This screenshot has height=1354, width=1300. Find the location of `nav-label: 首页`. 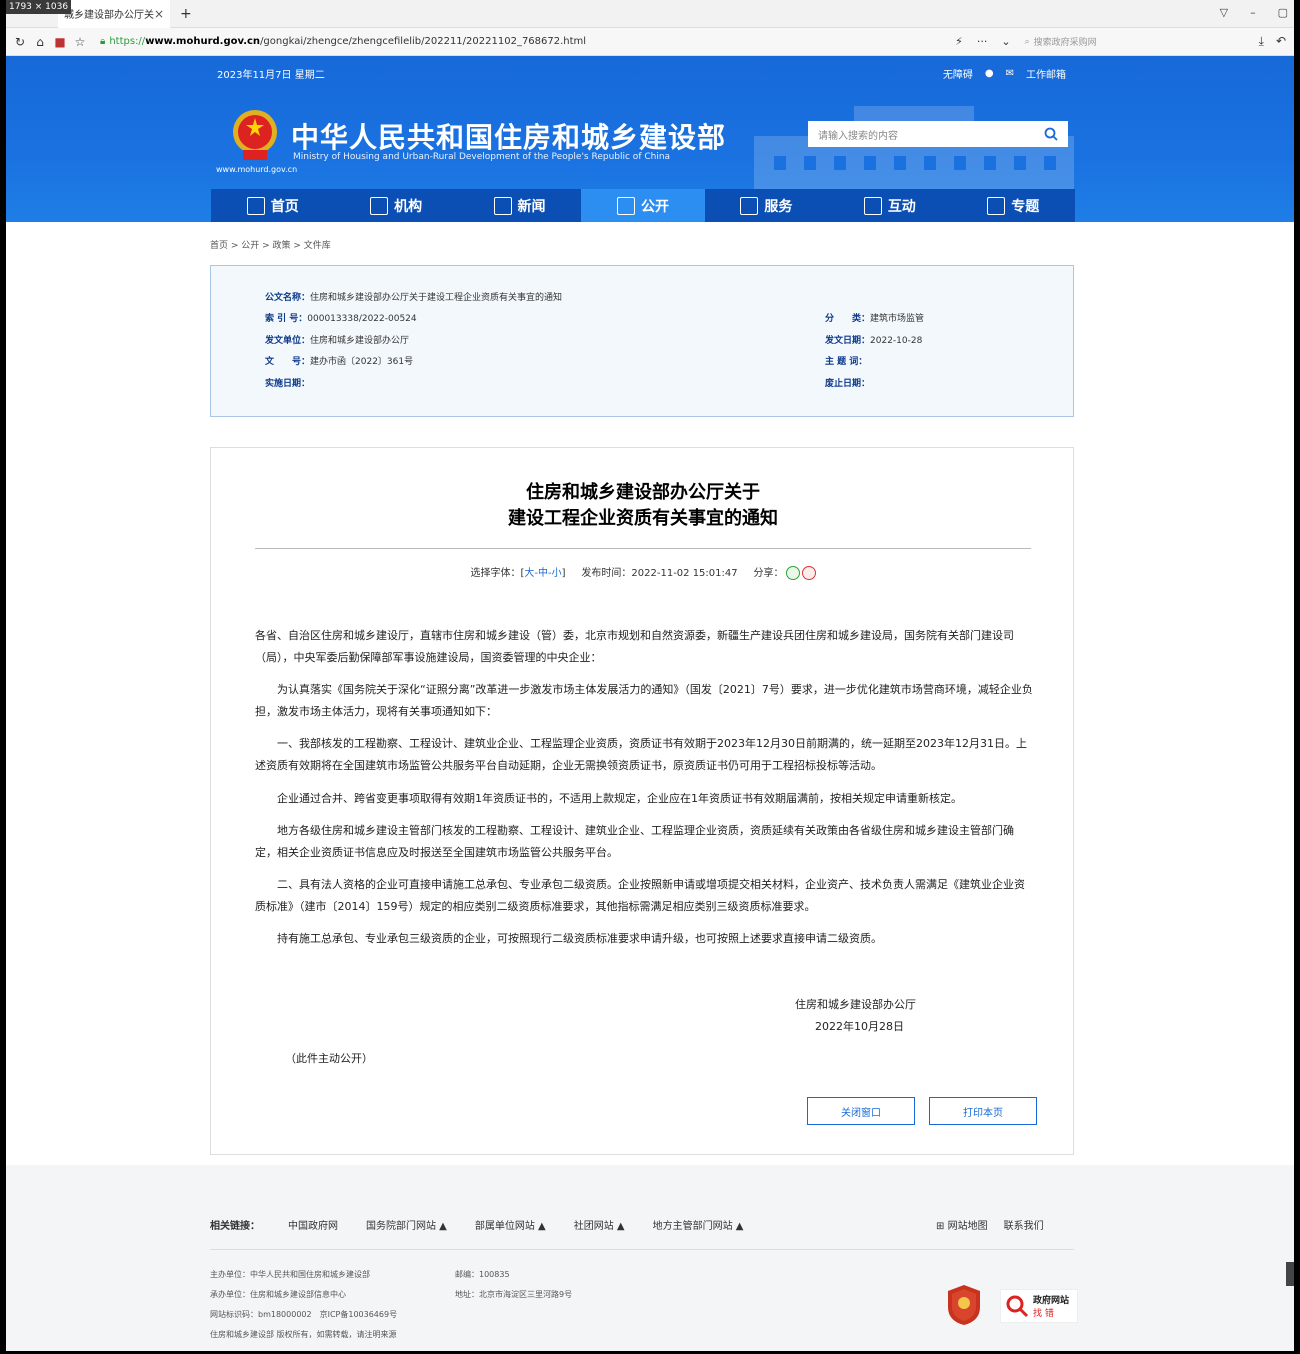

nav-label: 首页 is located at coordinates (284, 206).